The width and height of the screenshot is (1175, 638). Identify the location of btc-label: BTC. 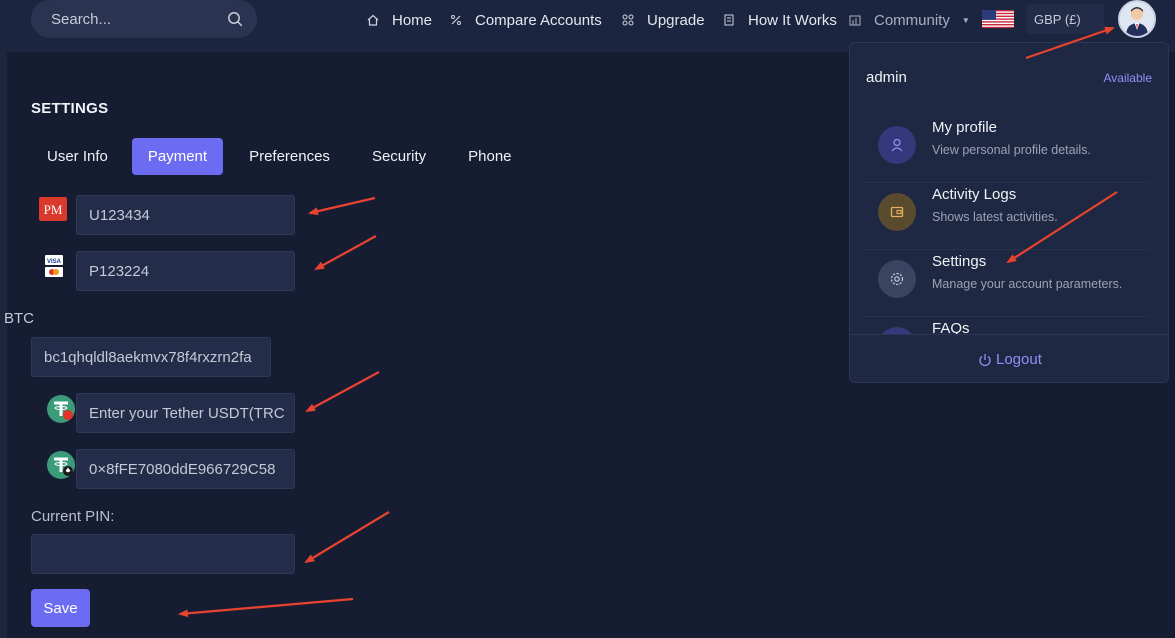
(19, 318).